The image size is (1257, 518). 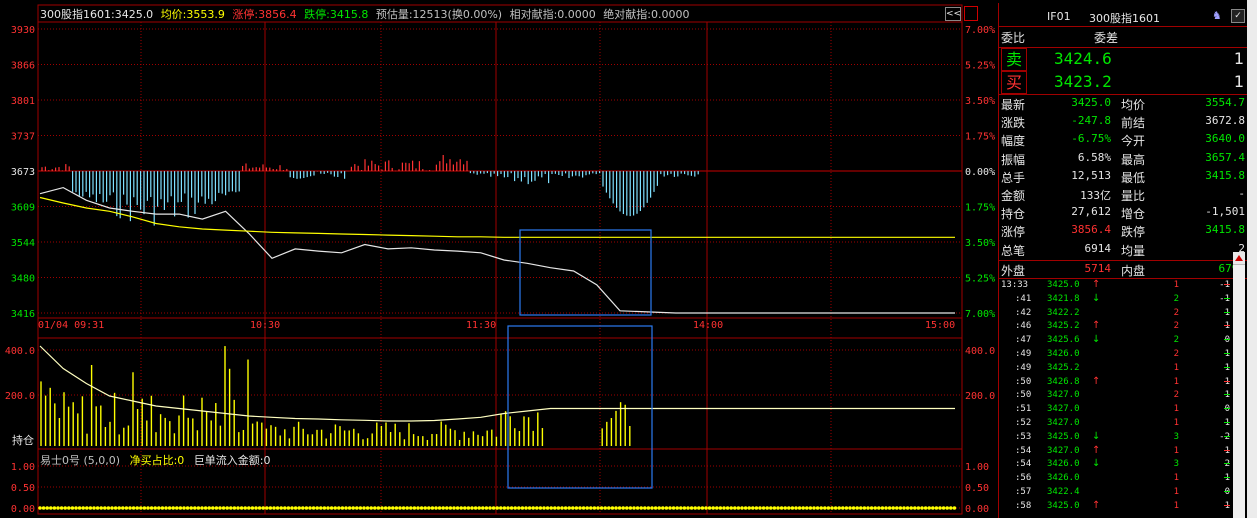 I want to click on quote-settings-icon: ♞, so click(x=1219, y=15).